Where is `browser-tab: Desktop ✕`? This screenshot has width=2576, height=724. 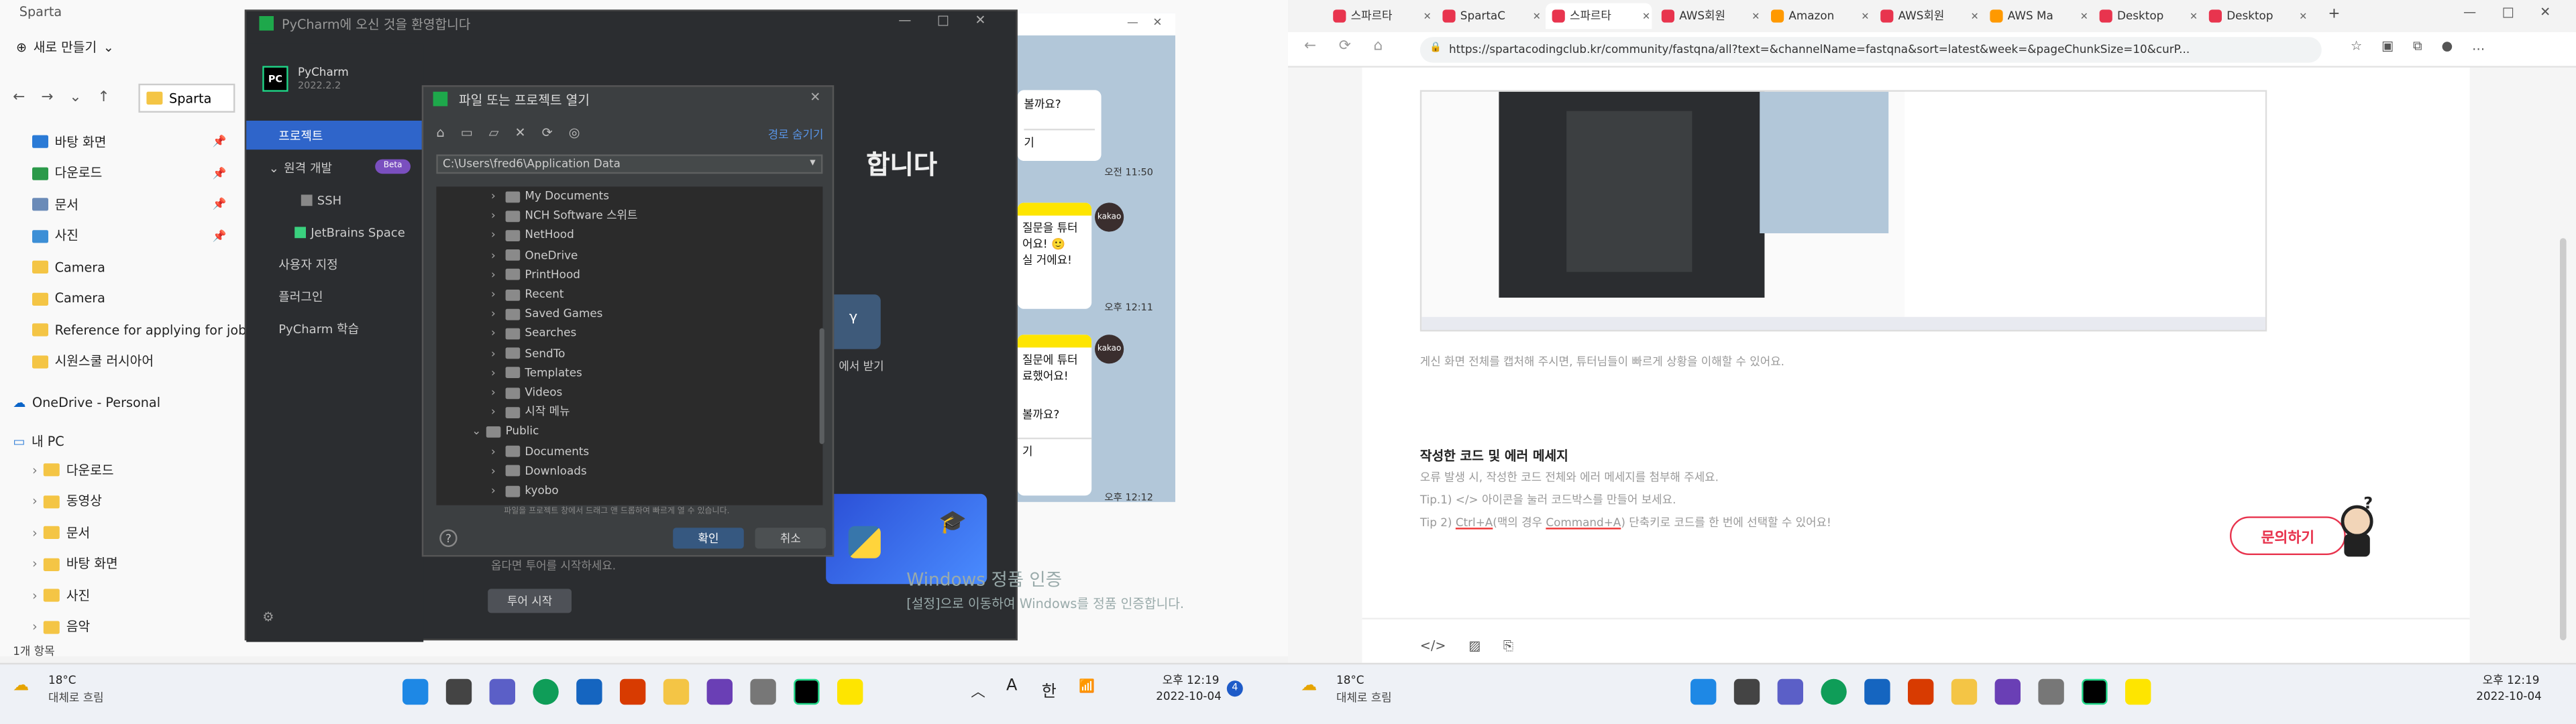
browser-tab: Desktop ✕ is located at coordinates (2255, 16).